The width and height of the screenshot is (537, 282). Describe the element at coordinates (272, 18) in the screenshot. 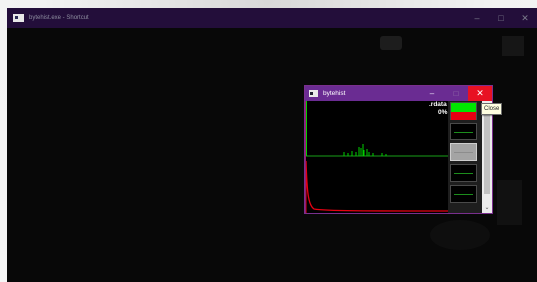

I see `outer-titlebar: bytehist.exe - Shortcut – □ ✕` at that location.